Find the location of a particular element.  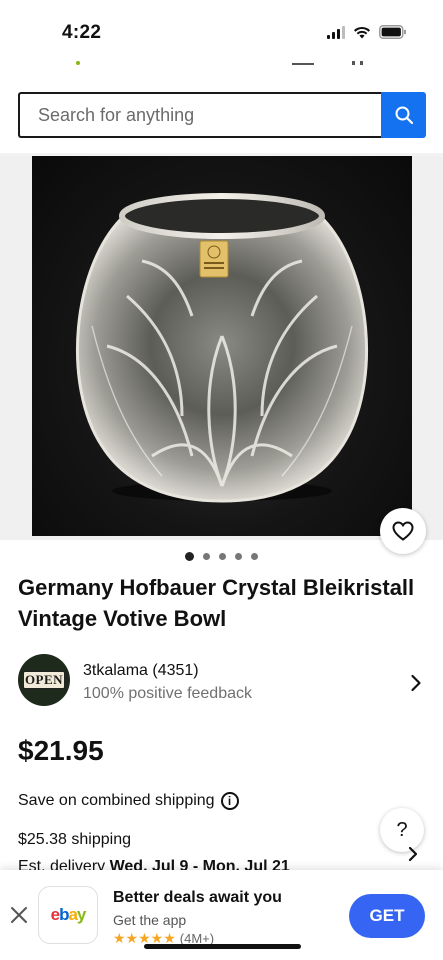

open-sign-image: OPEN is located at coordinates (44, 680).